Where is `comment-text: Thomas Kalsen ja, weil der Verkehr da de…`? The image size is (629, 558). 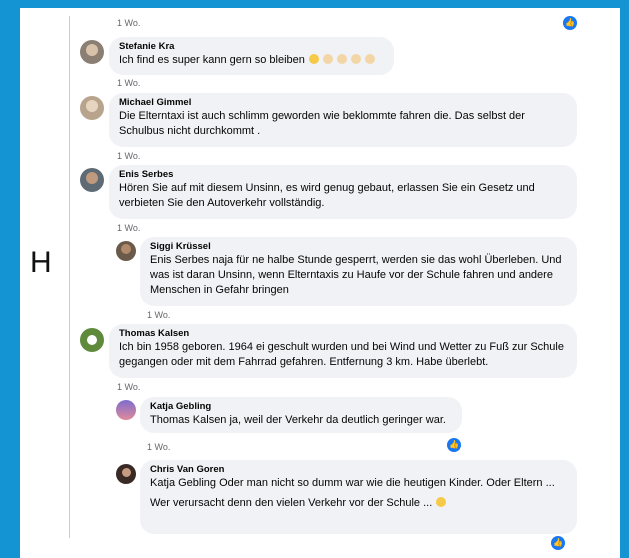
comment-text: Thomas Kalsen ja, weil der Verkehr da de… is located at coordinates (298, 420).